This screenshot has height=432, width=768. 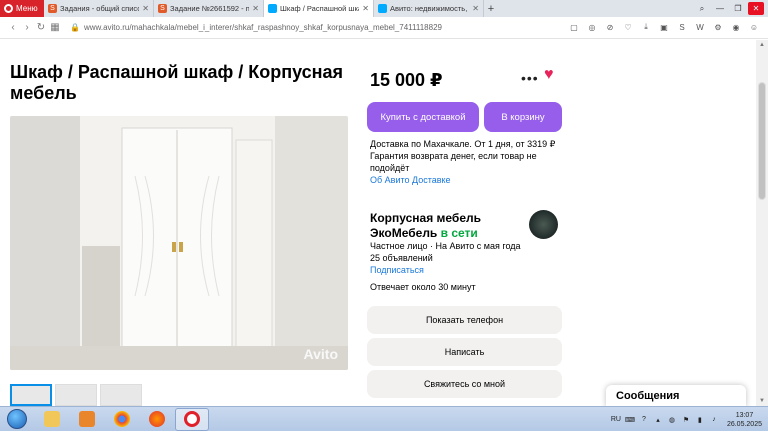 What do you see at coordinates (714, 420) in the screenshot?
I see `volume-icon: ♪` at bounding box center [714, 420].